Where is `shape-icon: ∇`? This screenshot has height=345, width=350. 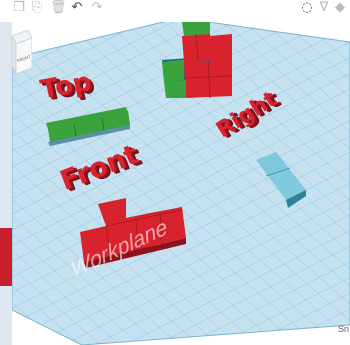 shape-icon: ∇ is located at coordinates (324, 8).